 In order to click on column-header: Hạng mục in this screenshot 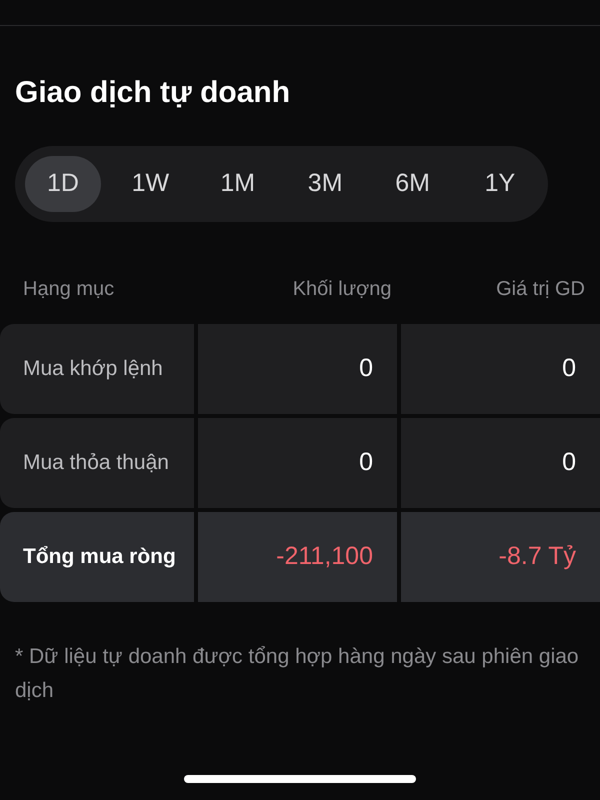, I will do `click(68, 289)`.